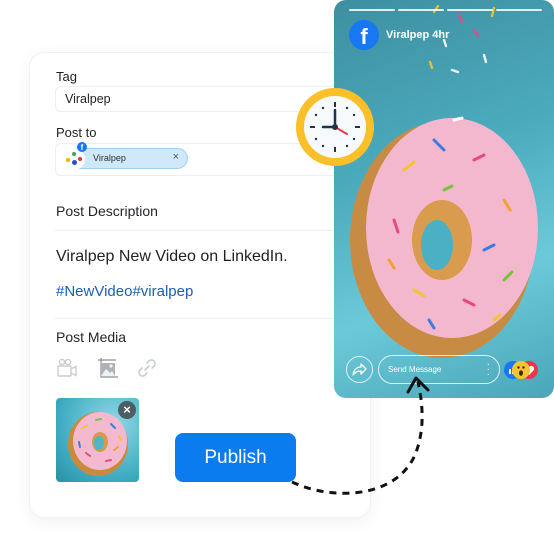  I want to click on tag-value: Viralpep, so click(88, 99).